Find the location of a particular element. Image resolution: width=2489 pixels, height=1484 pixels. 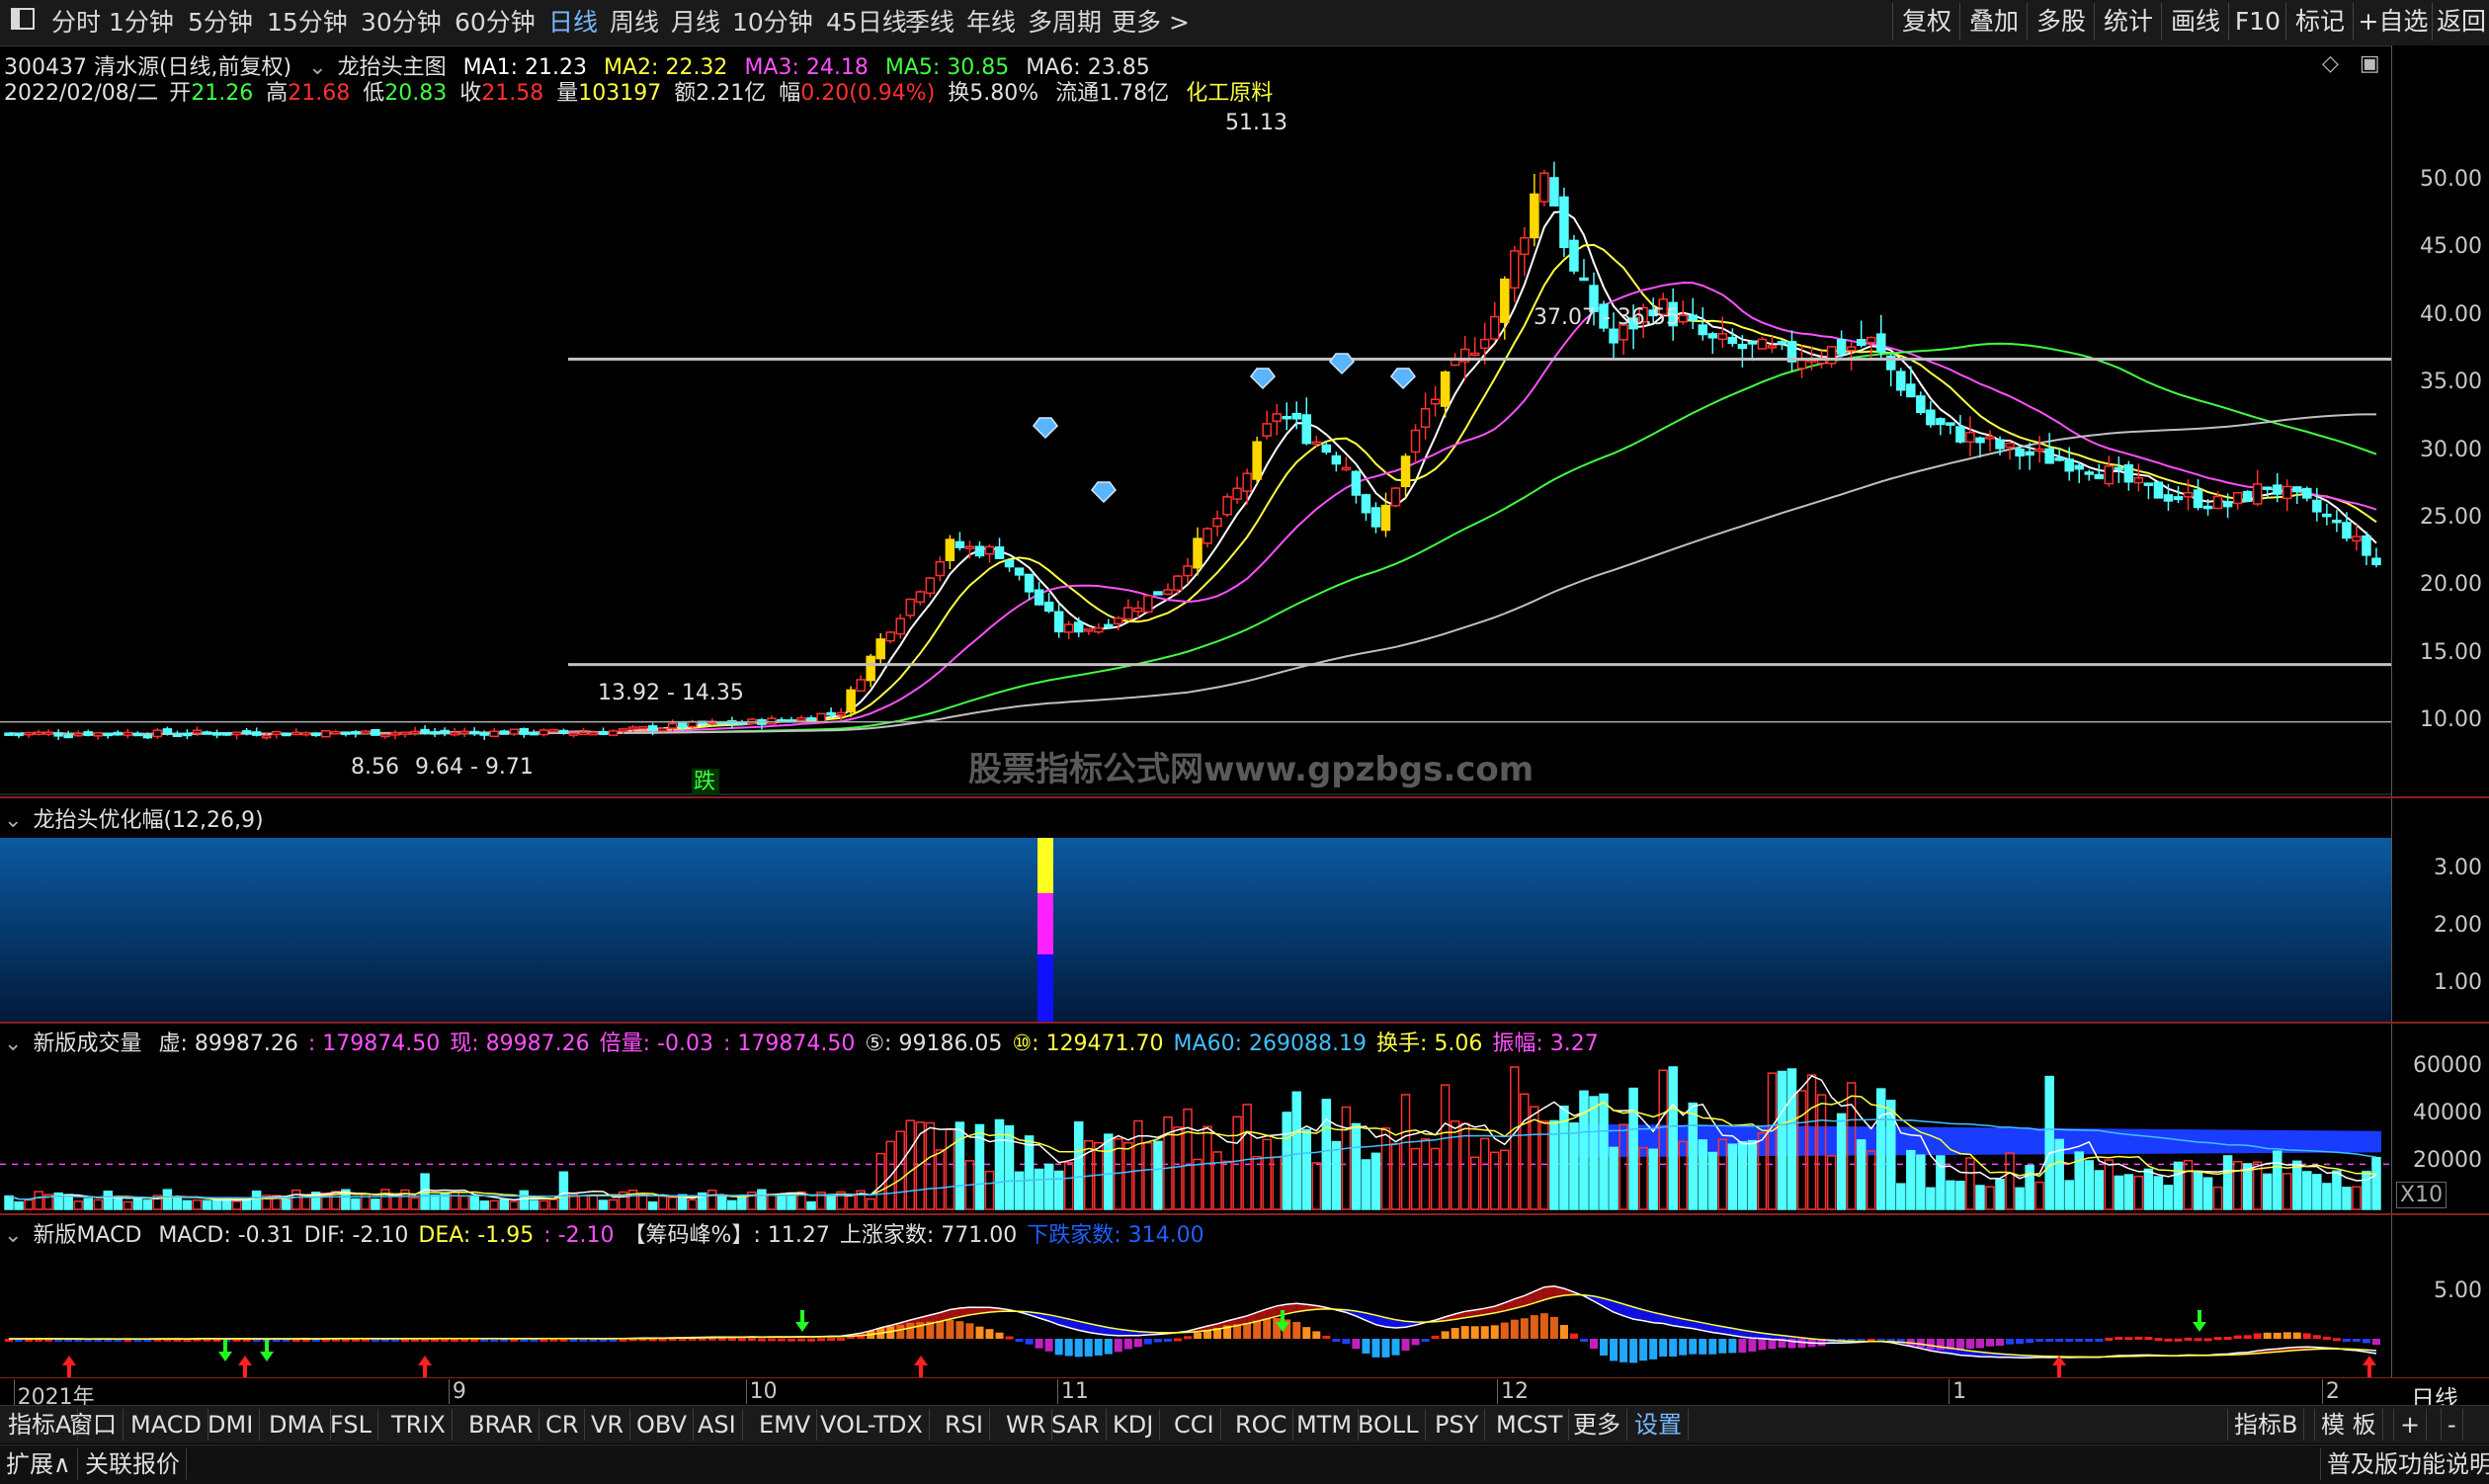

period-14: 更多 > is located at coordinates (1151, 23).